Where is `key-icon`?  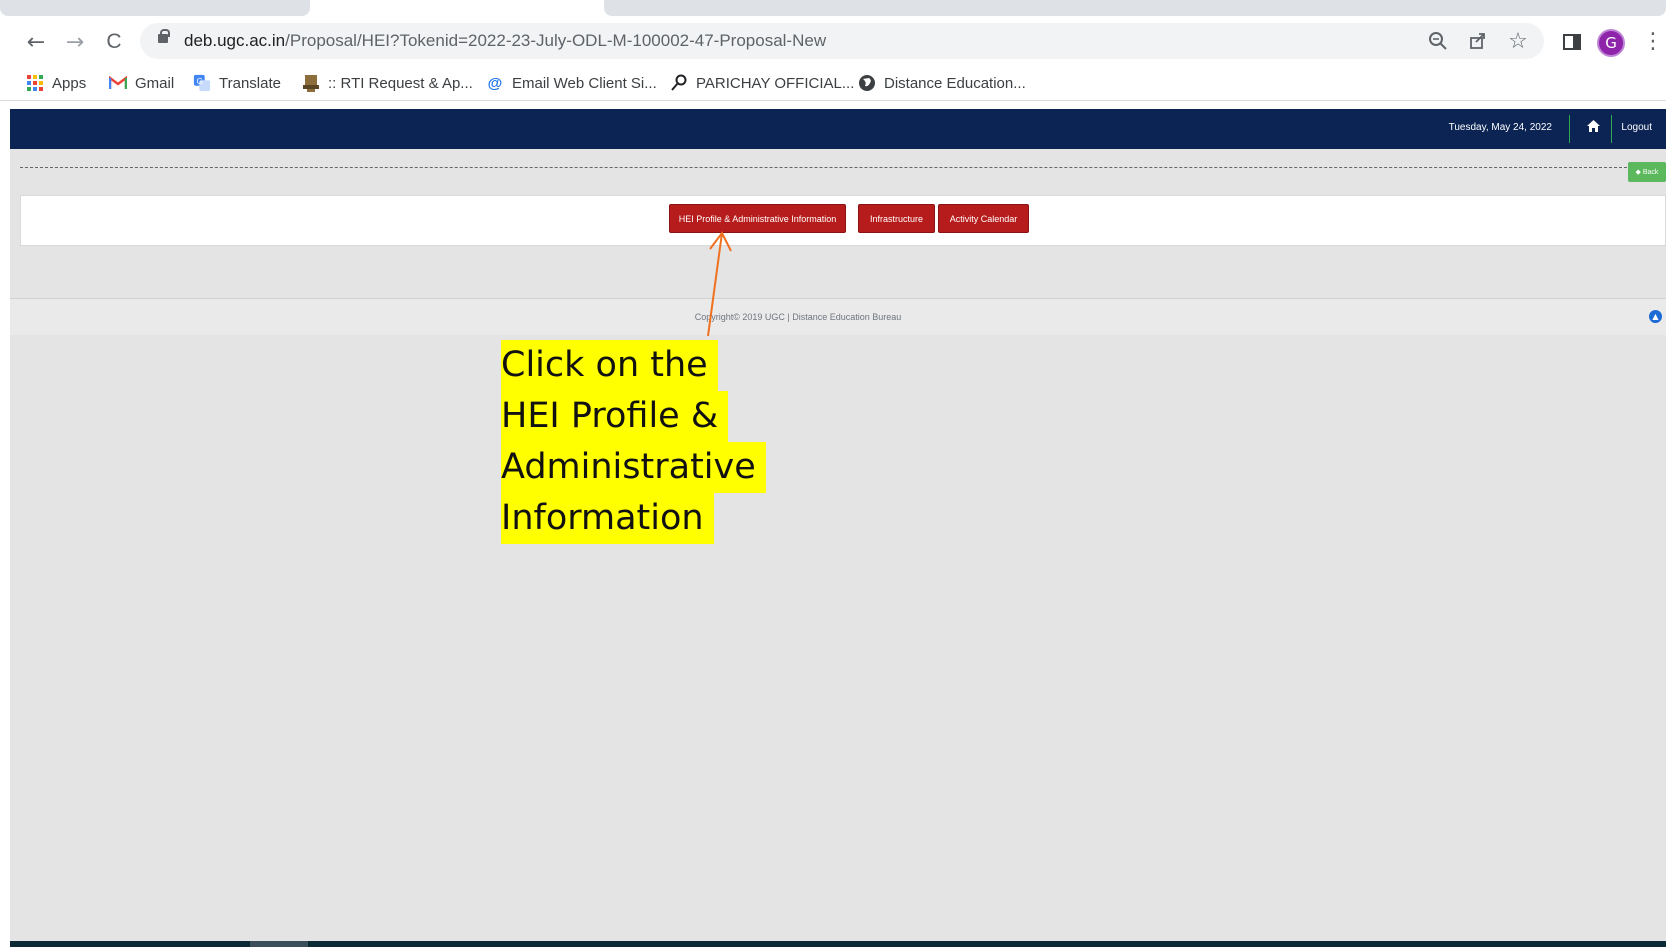 key-icon is located at coordinates (679, 83).